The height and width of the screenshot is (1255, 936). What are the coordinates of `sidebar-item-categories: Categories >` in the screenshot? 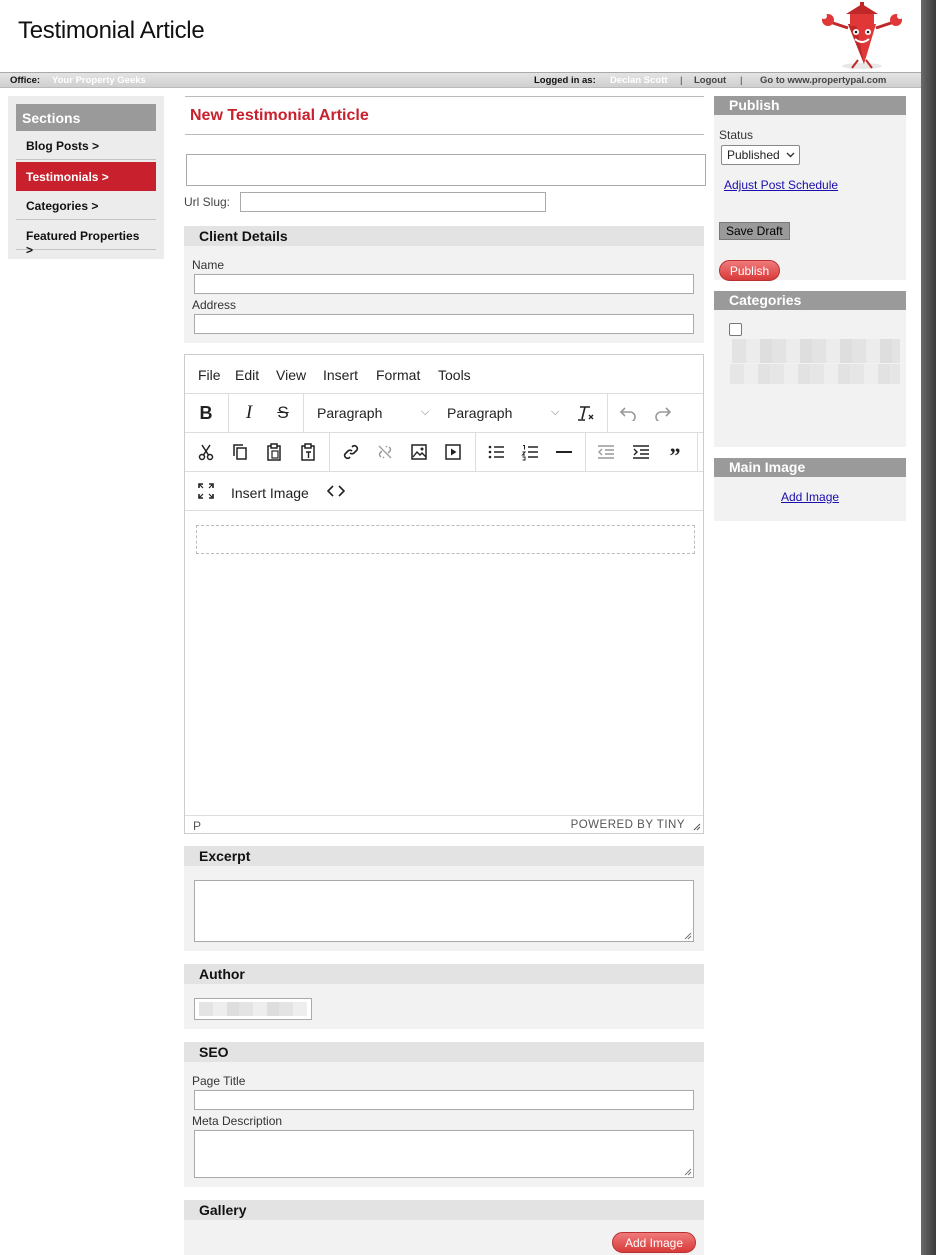 It's located at (86, 205).